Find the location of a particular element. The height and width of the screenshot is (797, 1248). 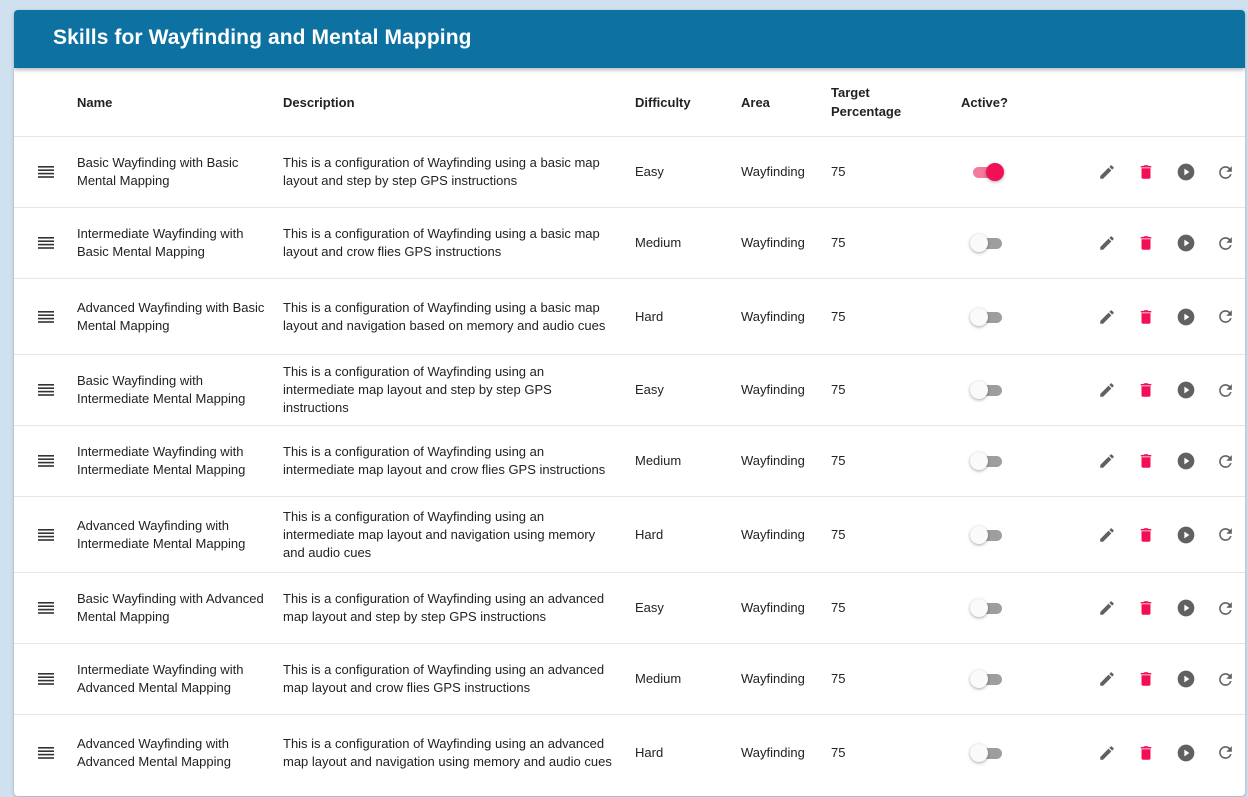

toggle-thumb is located at coordinates (979, 461).